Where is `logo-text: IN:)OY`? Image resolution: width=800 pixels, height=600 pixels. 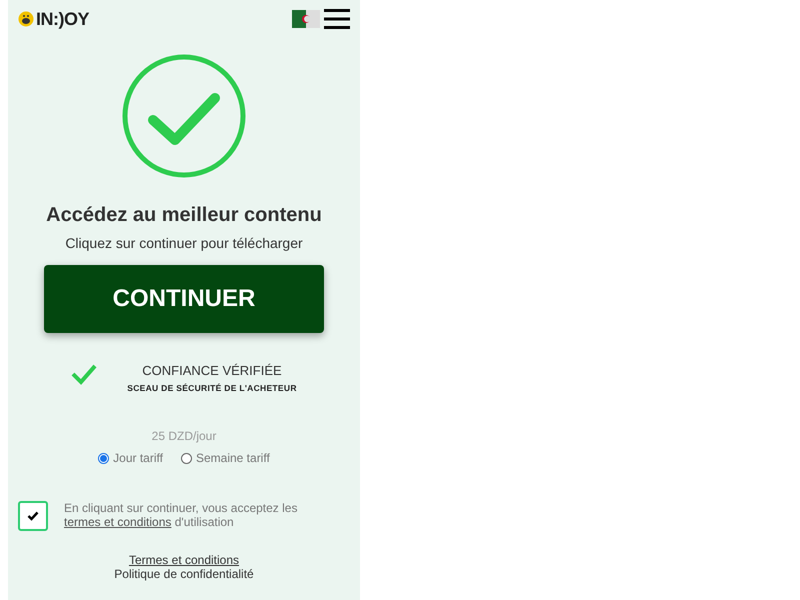
logo-text: IN:)OY is located at coordinates (62, 19).